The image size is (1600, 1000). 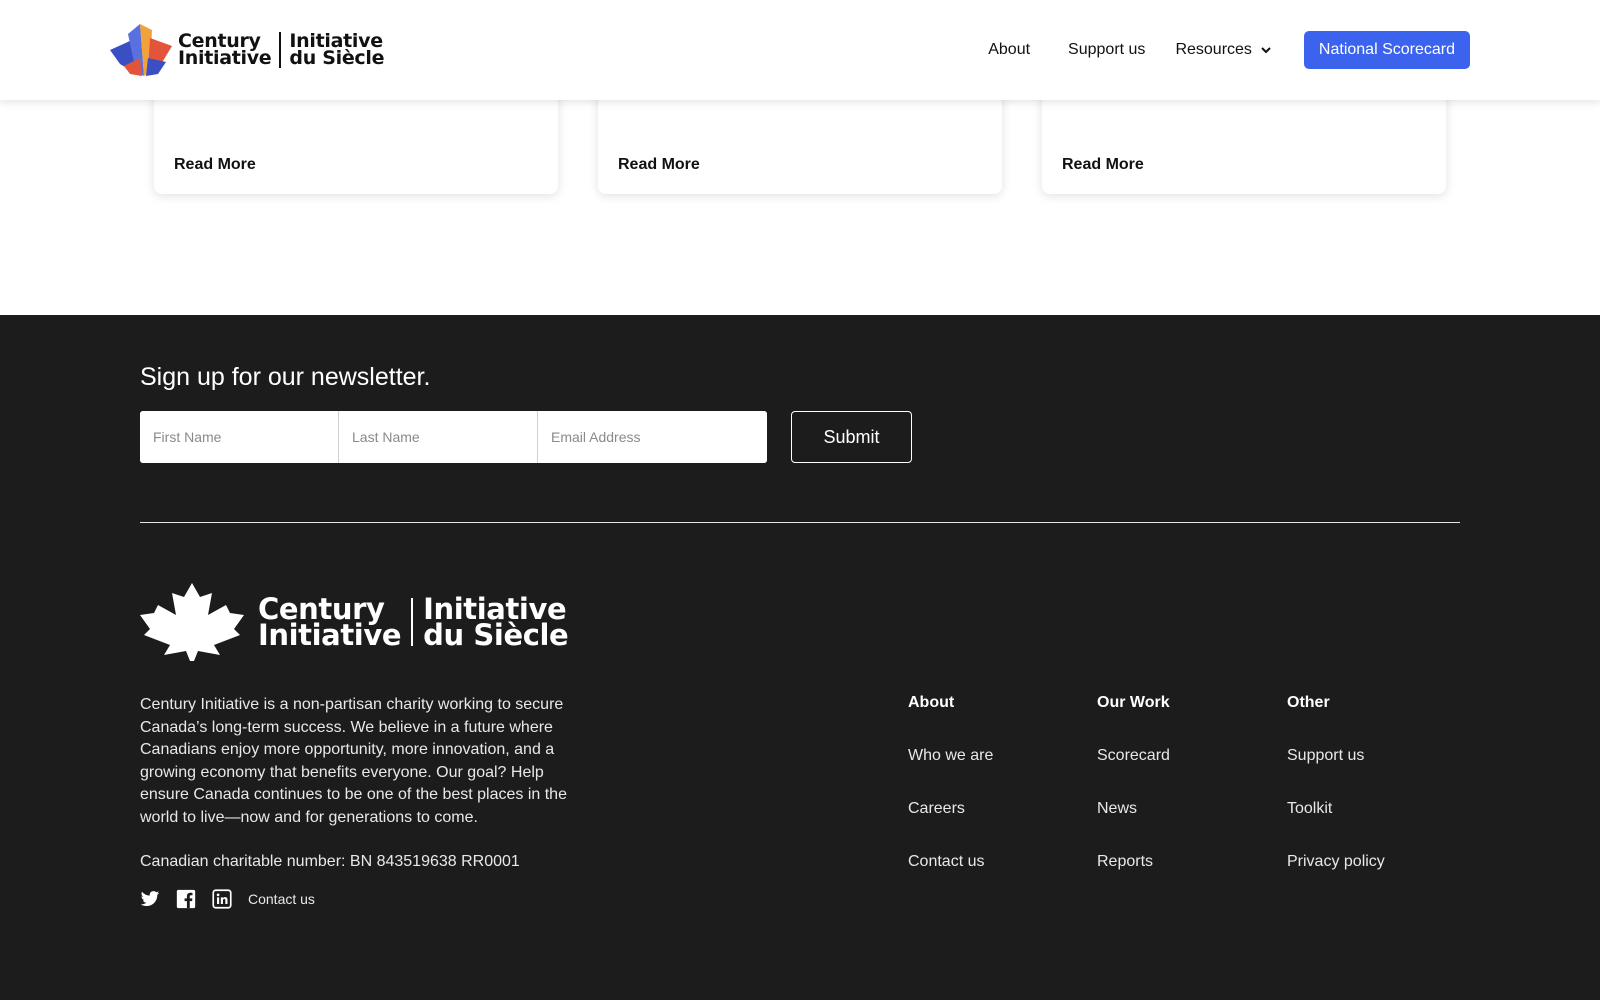 I want to click on last-name-input, so click(x=438, y=437).